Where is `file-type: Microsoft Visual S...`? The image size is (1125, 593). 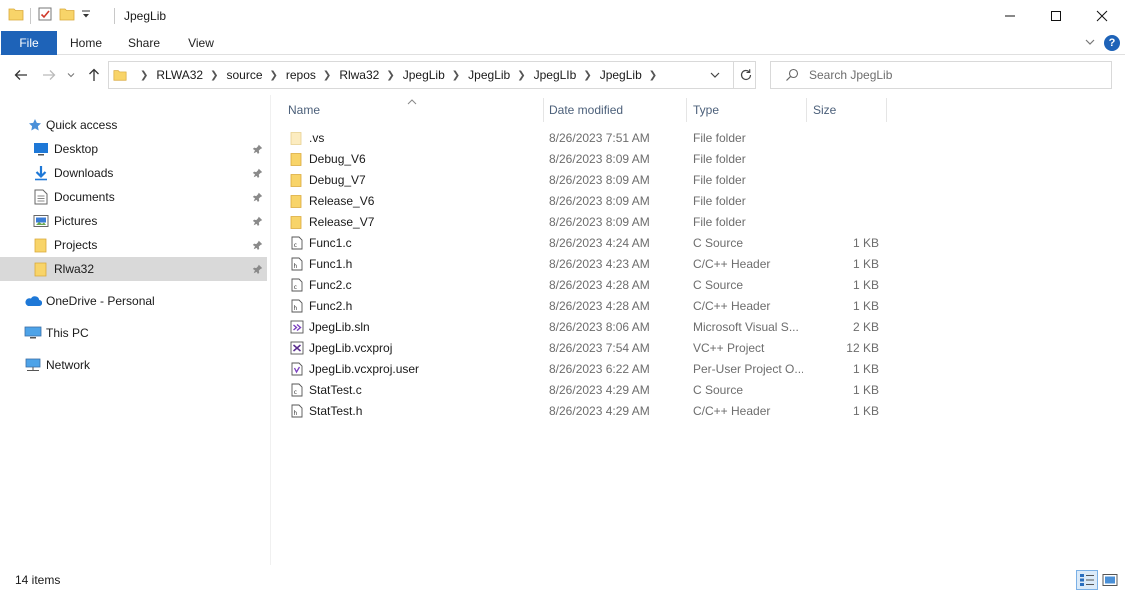 file-type: Microsoft Visual S... is located at coordinates (746, 327).